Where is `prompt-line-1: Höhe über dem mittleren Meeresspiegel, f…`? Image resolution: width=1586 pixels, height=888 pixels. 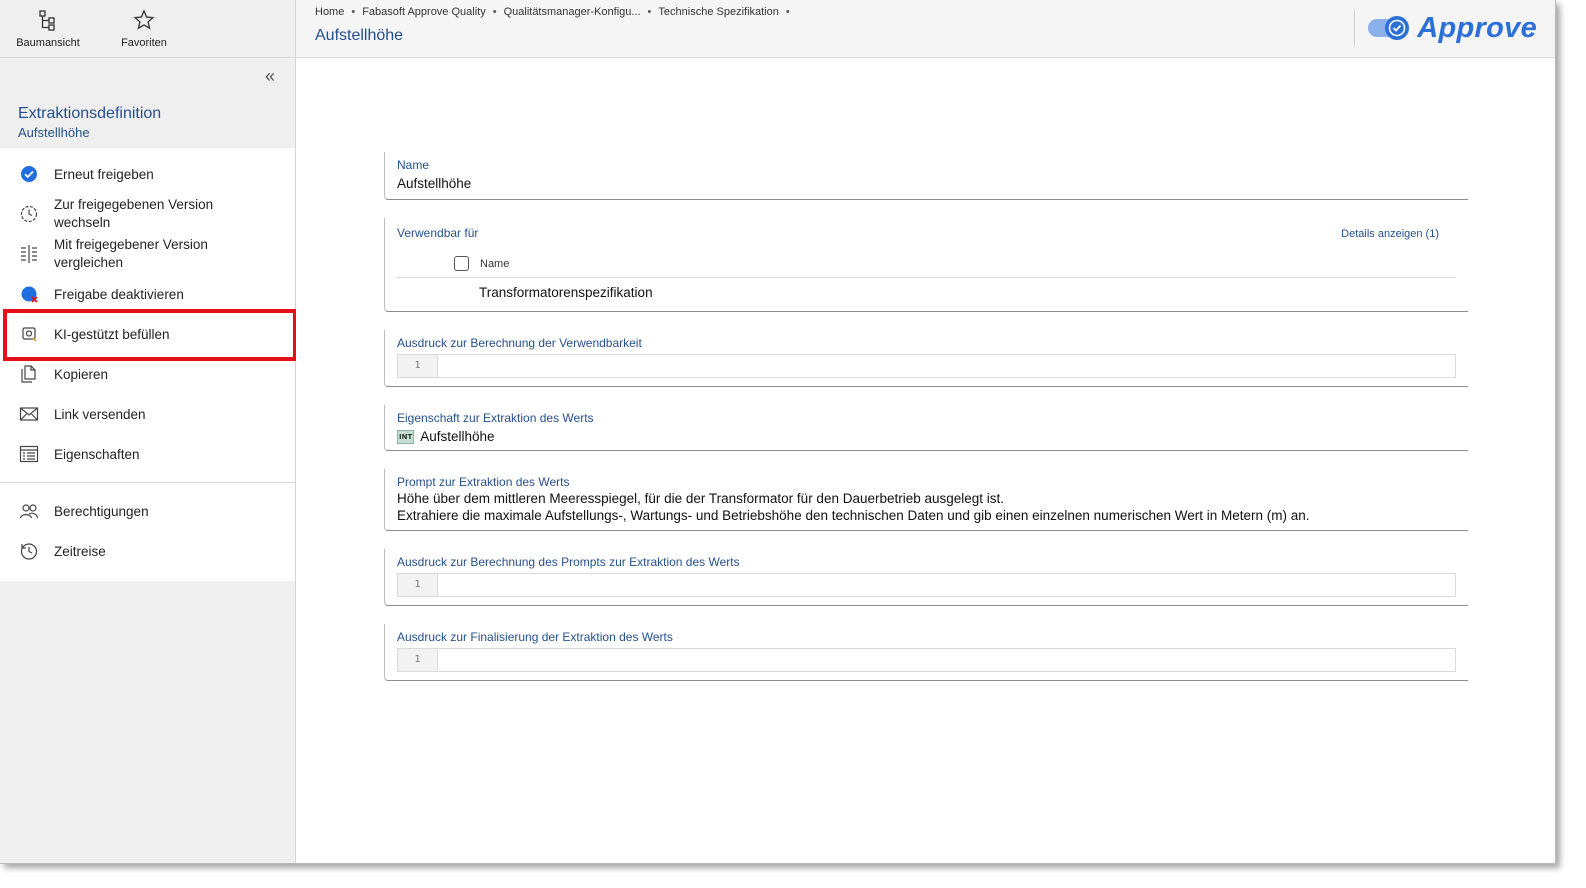 prompt-line-1: Höhe über dem mittleren Meeresspiegel, f… is located at coordinates (701, 498).